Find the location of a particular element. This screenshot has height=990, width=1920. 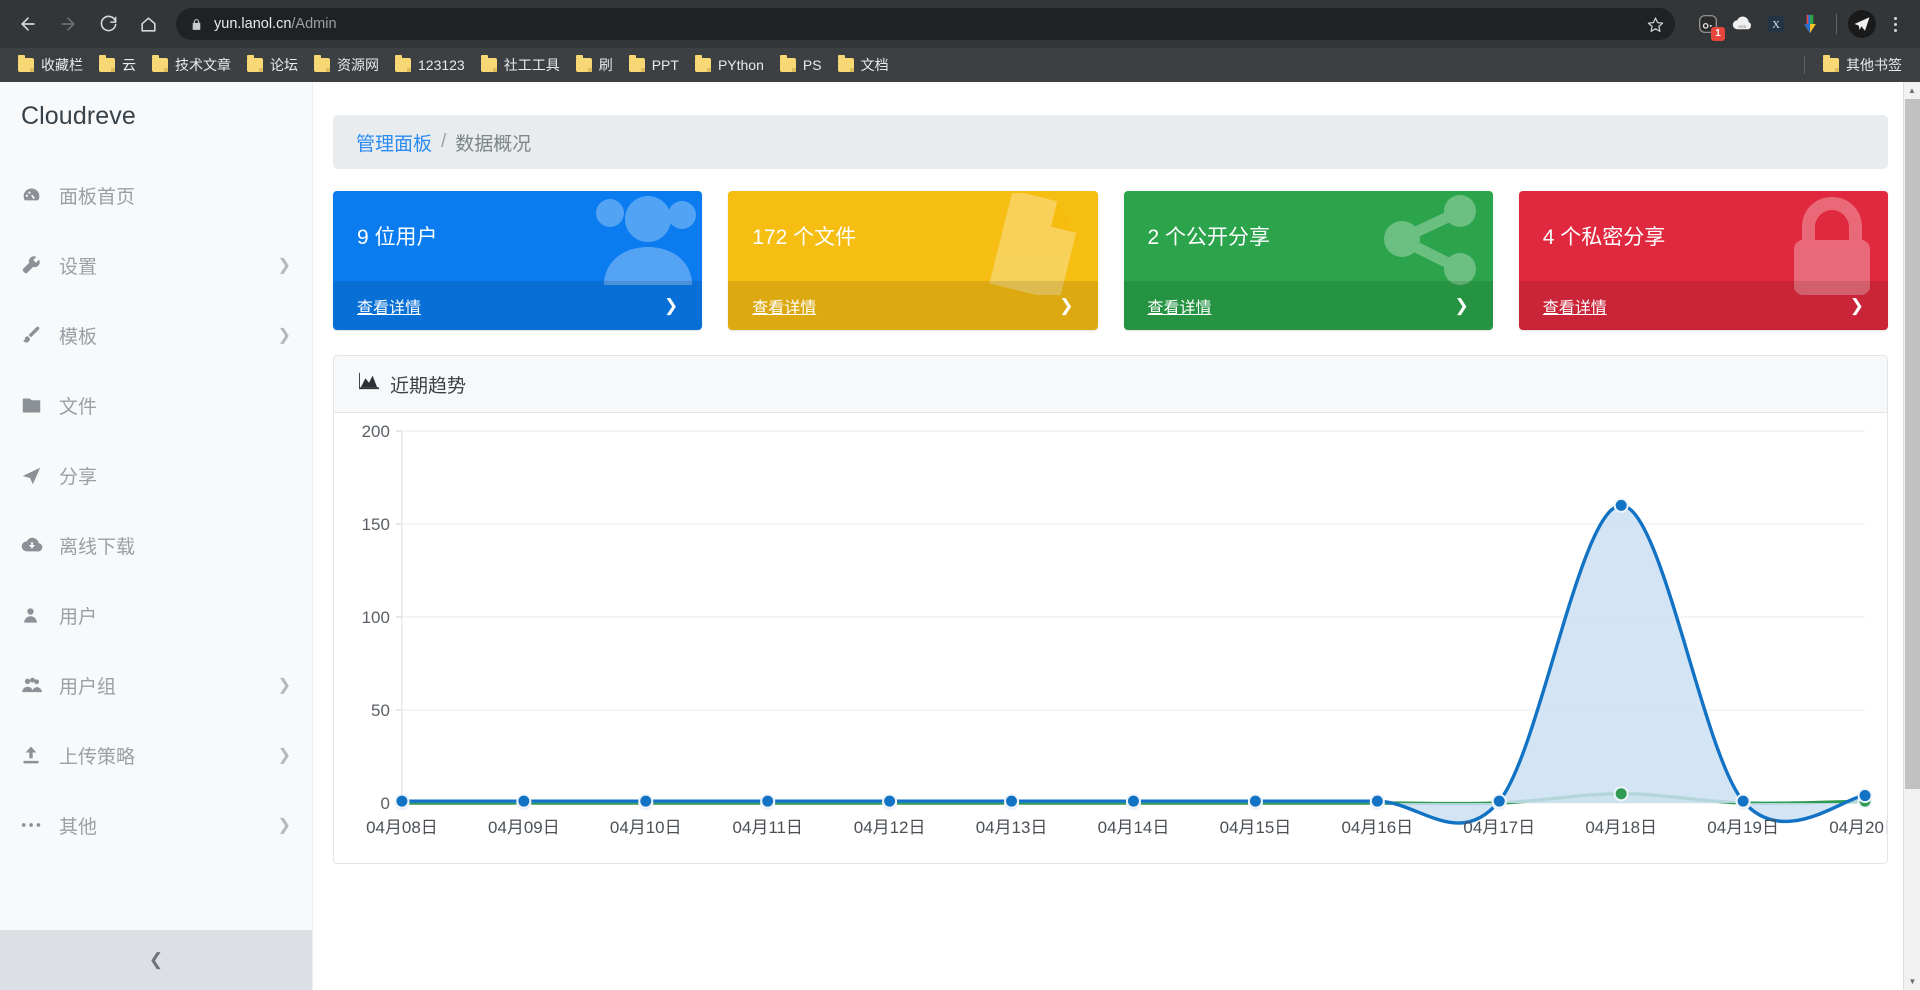

bookmark-label: 收藏栏 is located at coordinates (62, 65).